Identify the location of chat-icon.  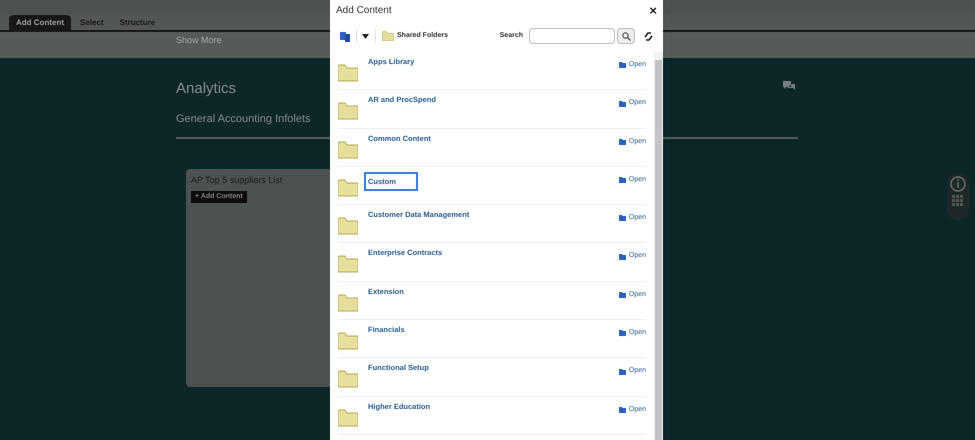
(789, 86).